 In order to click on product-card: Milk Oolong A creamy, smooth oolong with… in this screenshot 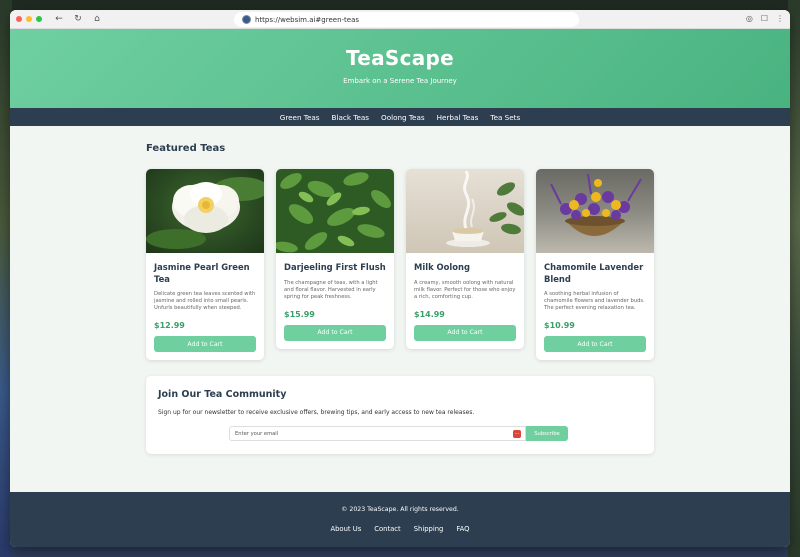, I will do `click(465, 259)`.